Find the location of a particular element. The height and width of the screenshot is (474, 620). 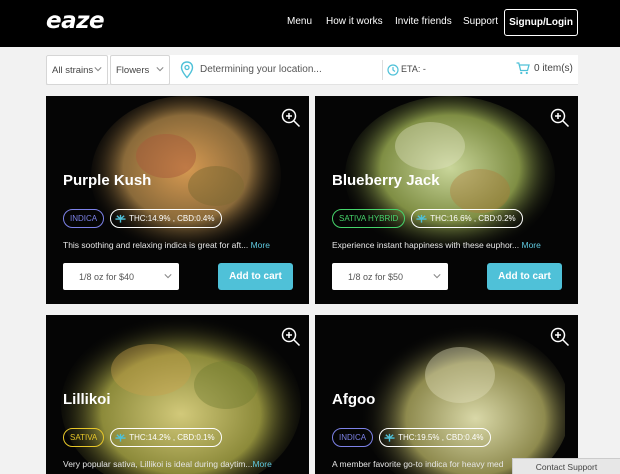

product-title: Lillikoi is located at coordinates (87, 399).